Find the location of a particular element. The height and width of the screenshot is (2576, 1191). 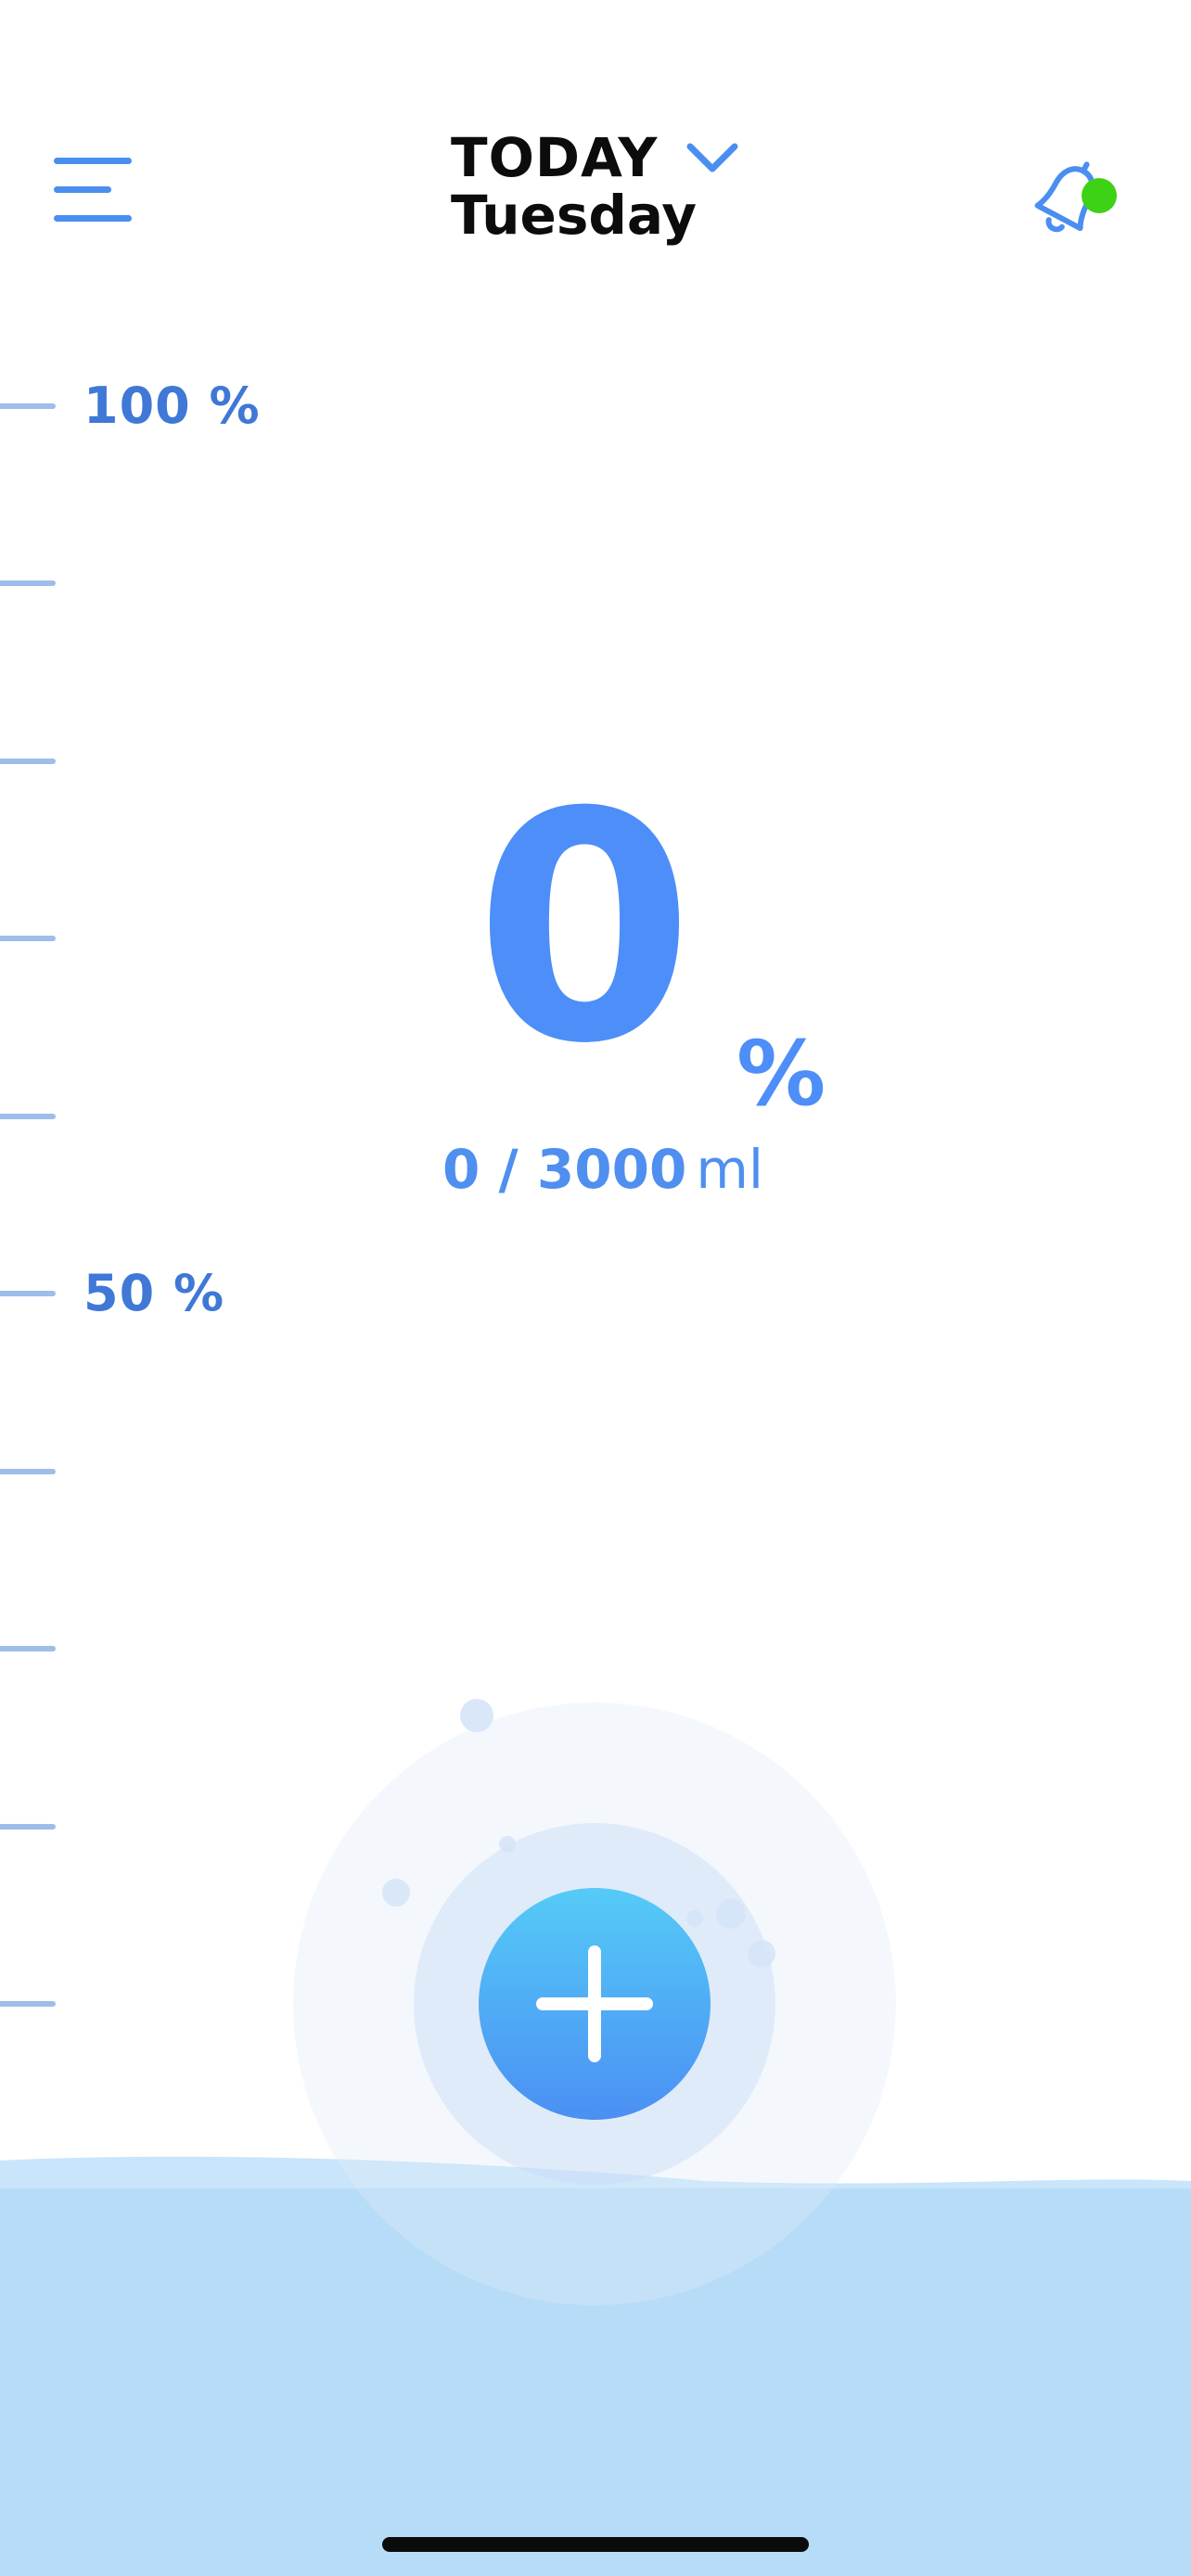

intake-unit: ml is located at coordinates (729, 1170).